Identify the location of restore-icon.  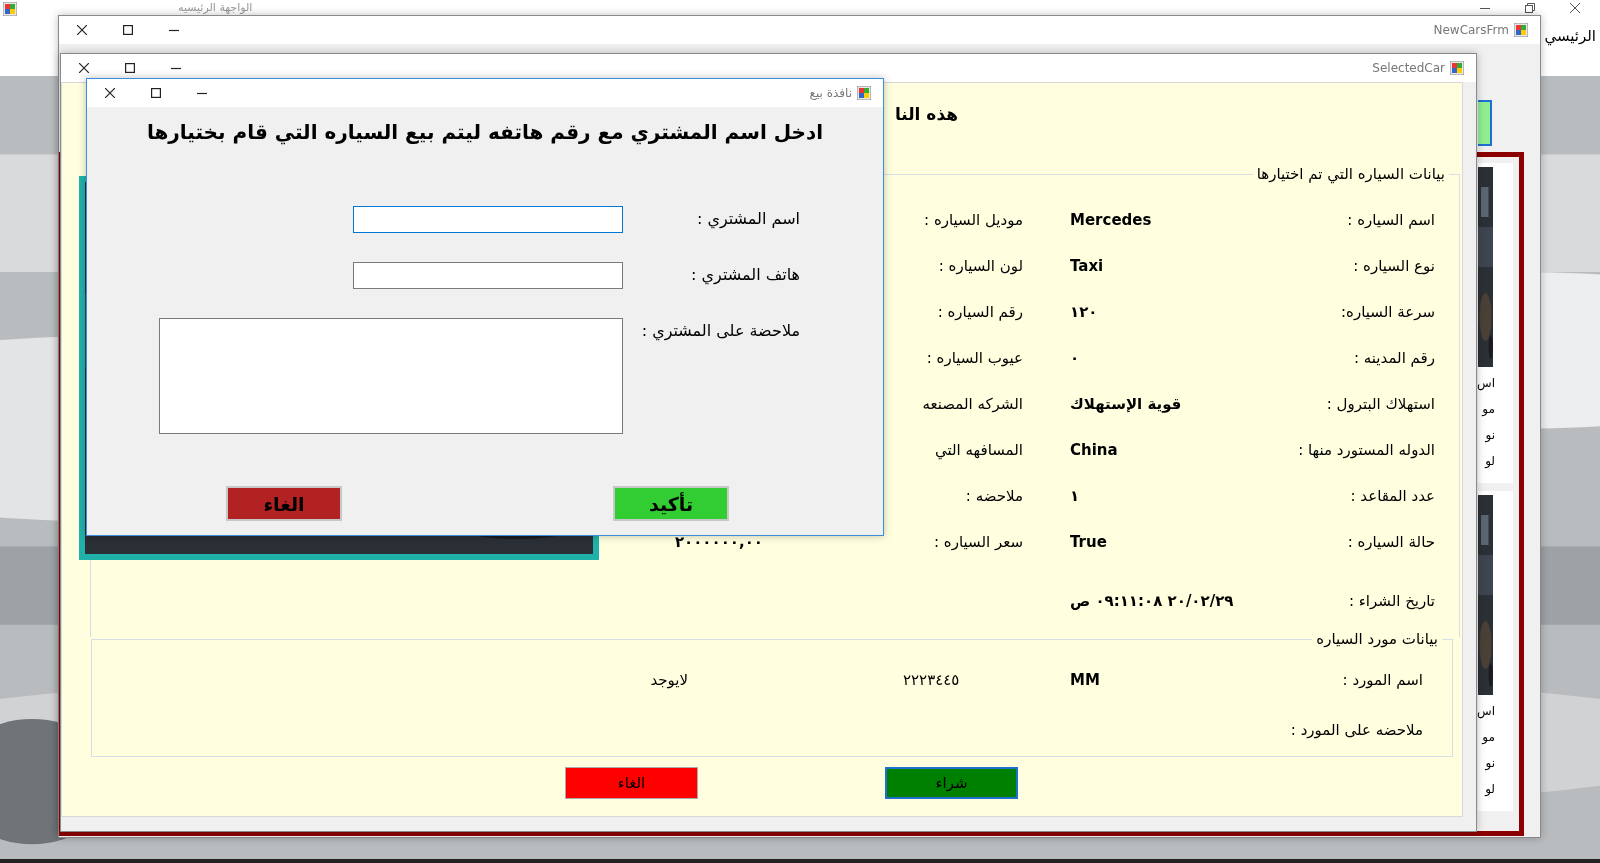
(1530, 8).